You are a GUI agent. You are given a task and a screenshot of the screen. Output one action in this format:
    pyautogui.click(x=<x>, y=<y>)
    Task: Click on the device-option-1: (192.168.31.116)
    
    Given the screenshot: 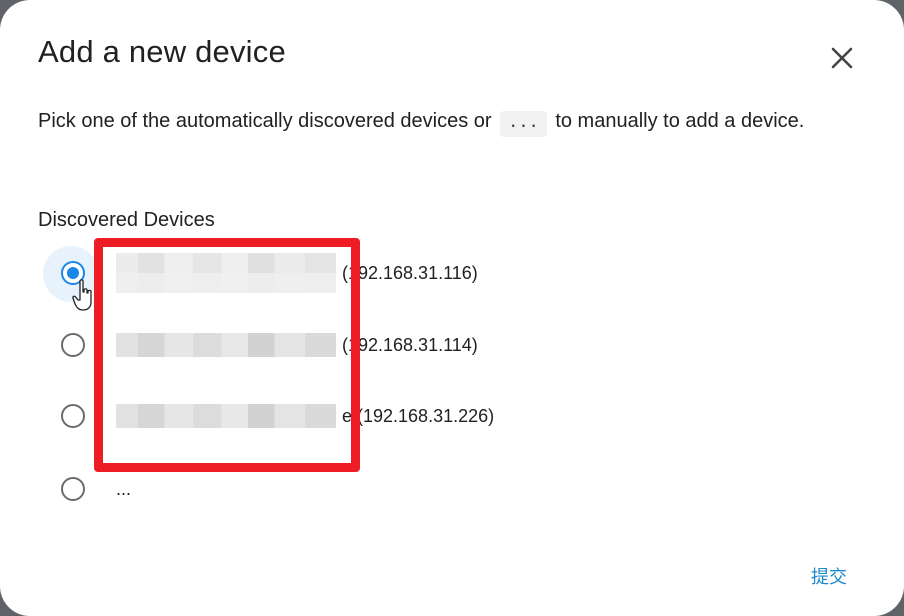 What is the action you would take?
    pyautogui.click(x=300, y=273)
    